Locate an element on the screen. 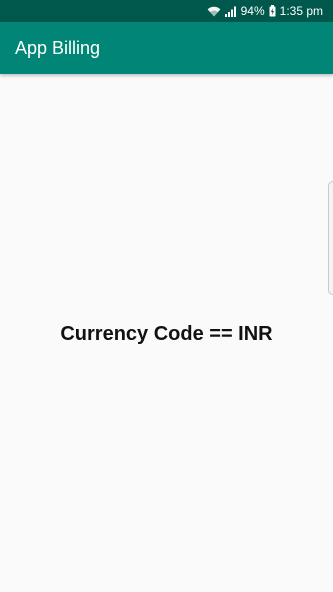 The height and width of the screenshot is (592, 333). battery-percent: 94% is located at coordinates (252, 11).